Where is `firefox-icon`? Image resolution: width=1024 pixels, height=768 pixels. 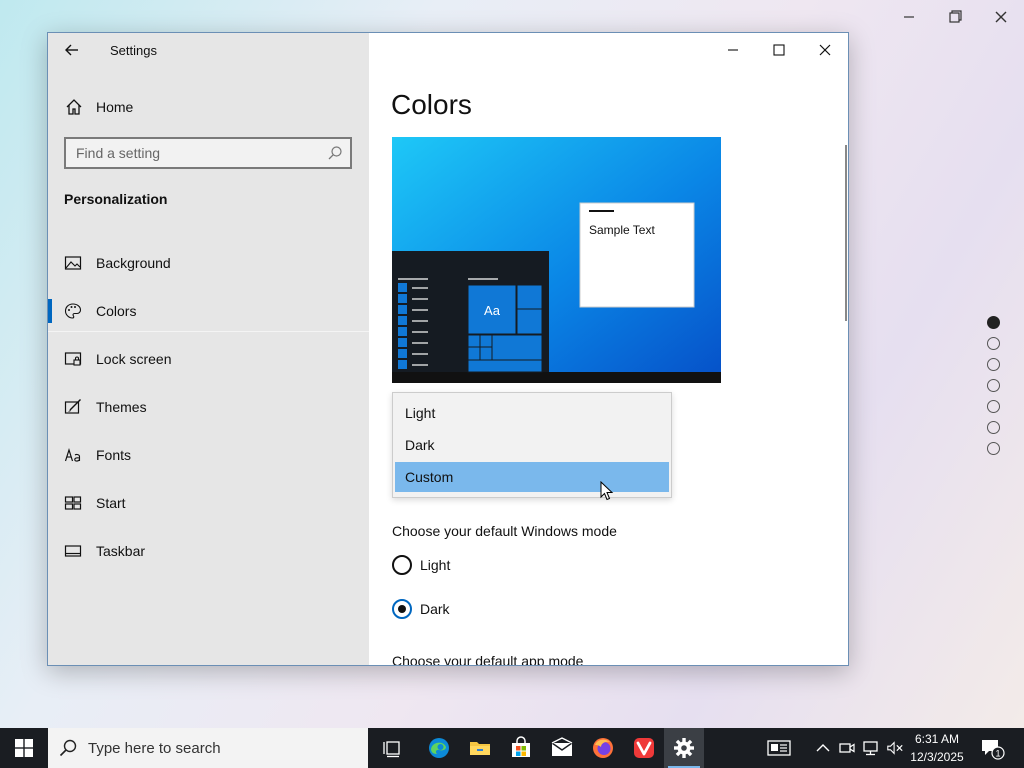
firefox-icon is located at coordinates (603, 748).